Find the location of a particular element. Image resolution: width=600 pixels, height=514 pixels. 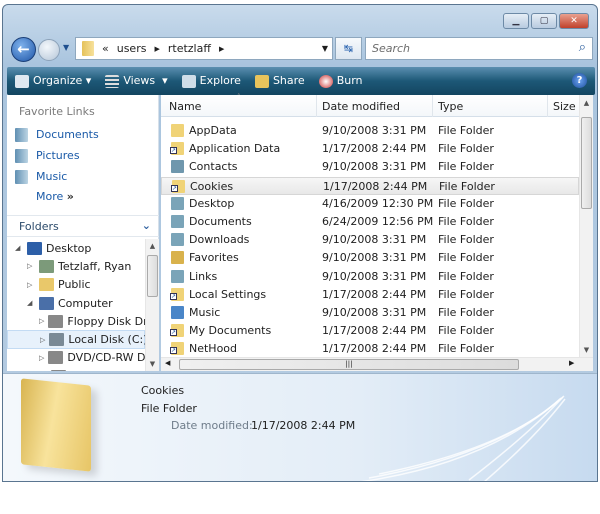

recent-pages-dropdown: ▼ is located at coordinates (66, 47).